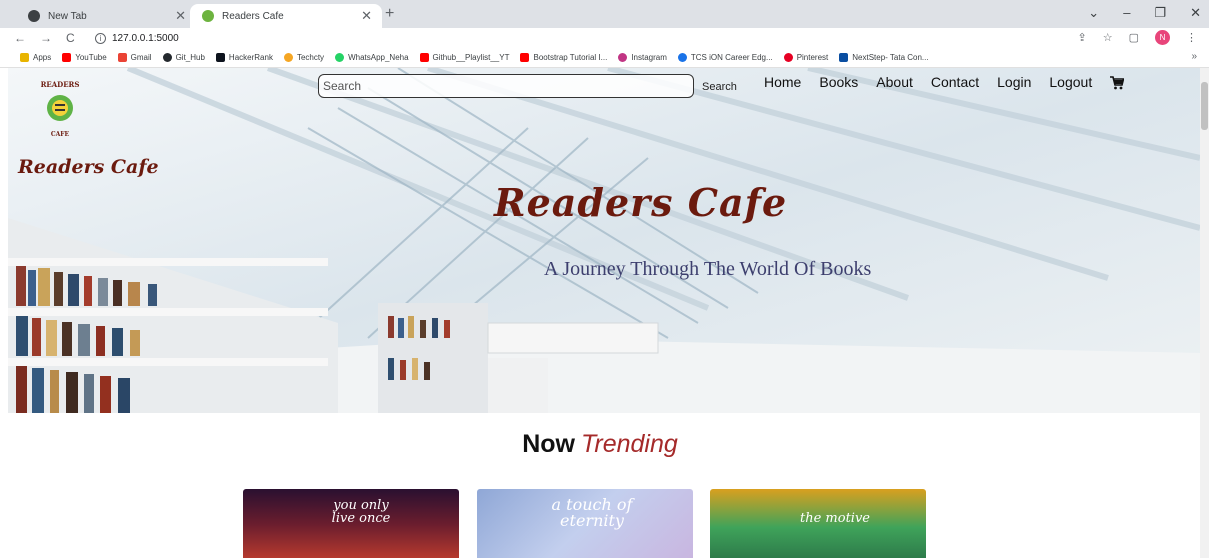 This screenshot has width=1209, height=558. What do you see at coordinates (1082, 37) in the screenshot?
I see `share-icon: ⇪` at bounding box center [1082, 37].